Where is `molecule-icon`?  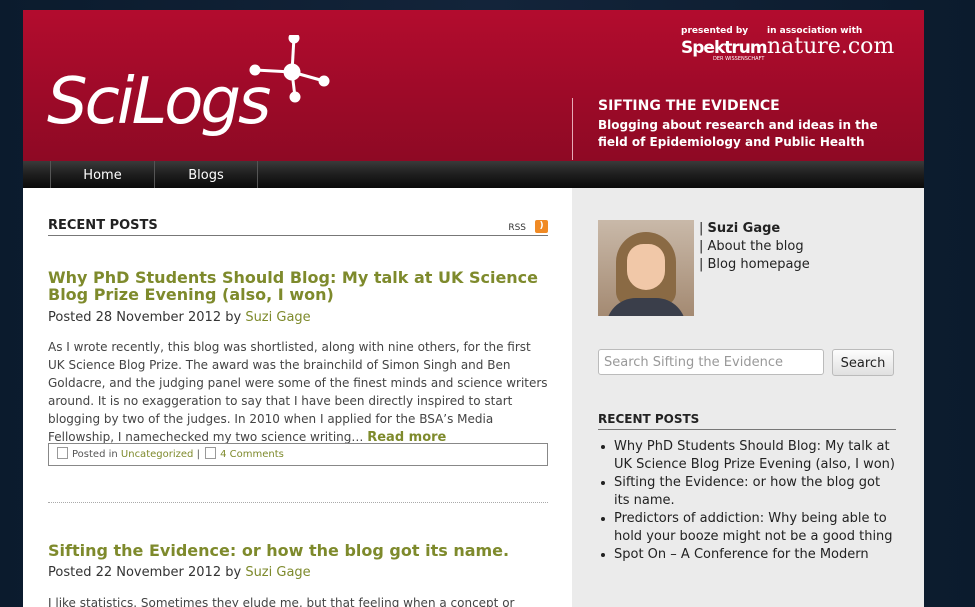
molecule-icon is located at coordinates (289, 69).